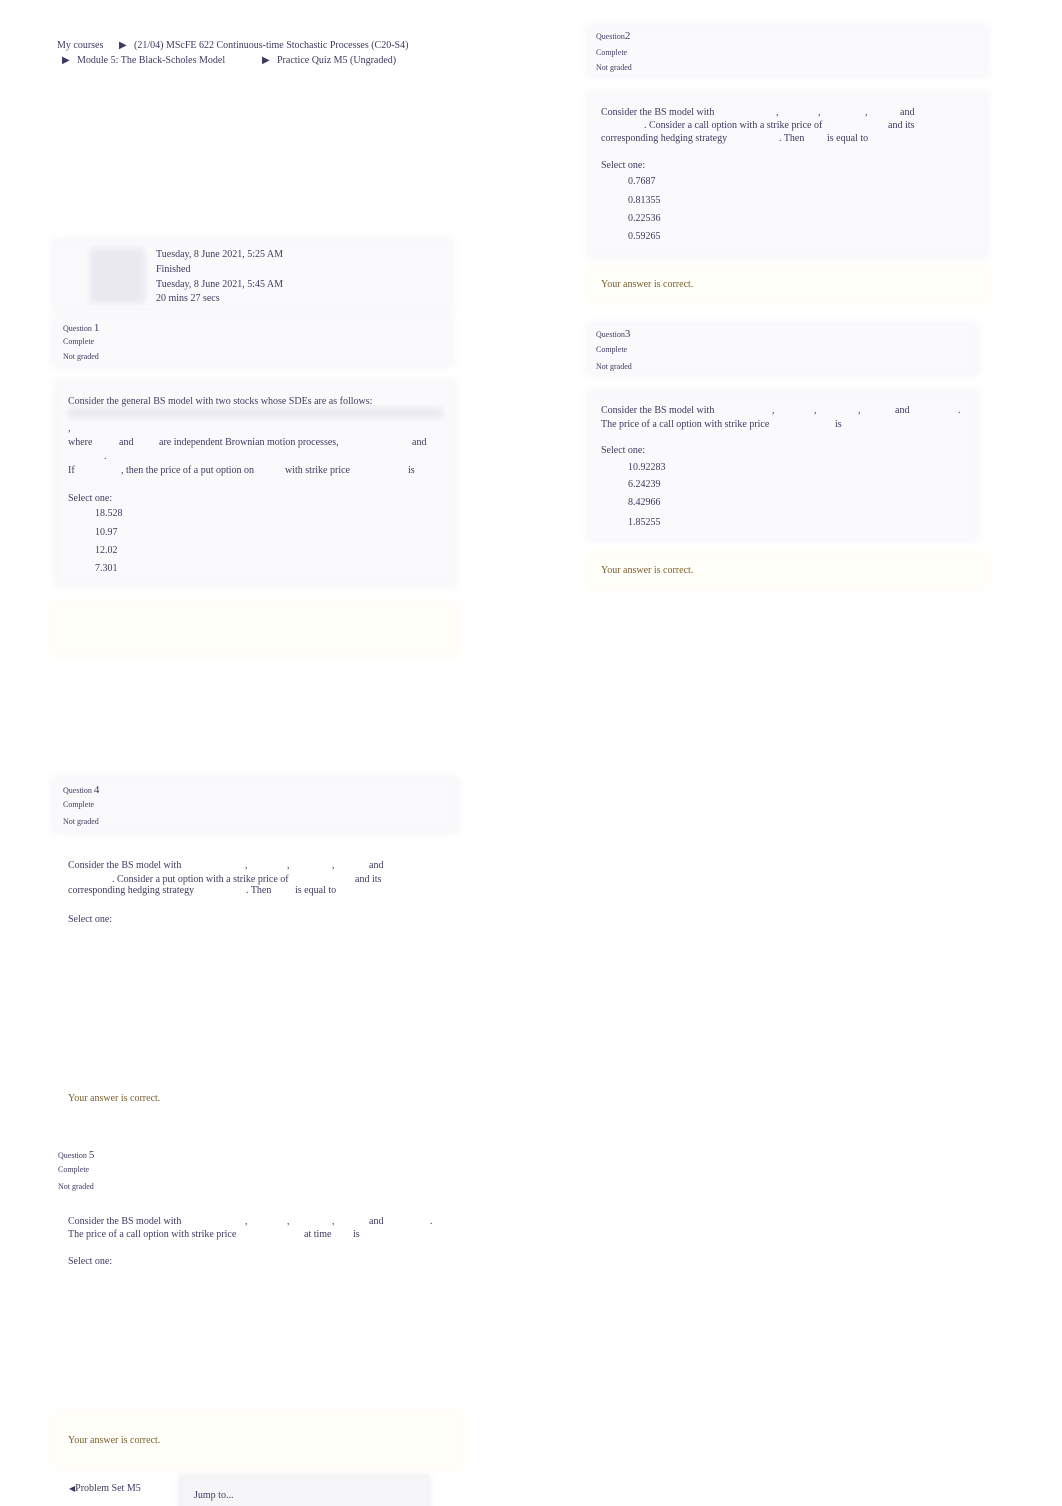 This screenshot has width=1062, height=1506. I want to click on q3-text: ., so click(959, 410).